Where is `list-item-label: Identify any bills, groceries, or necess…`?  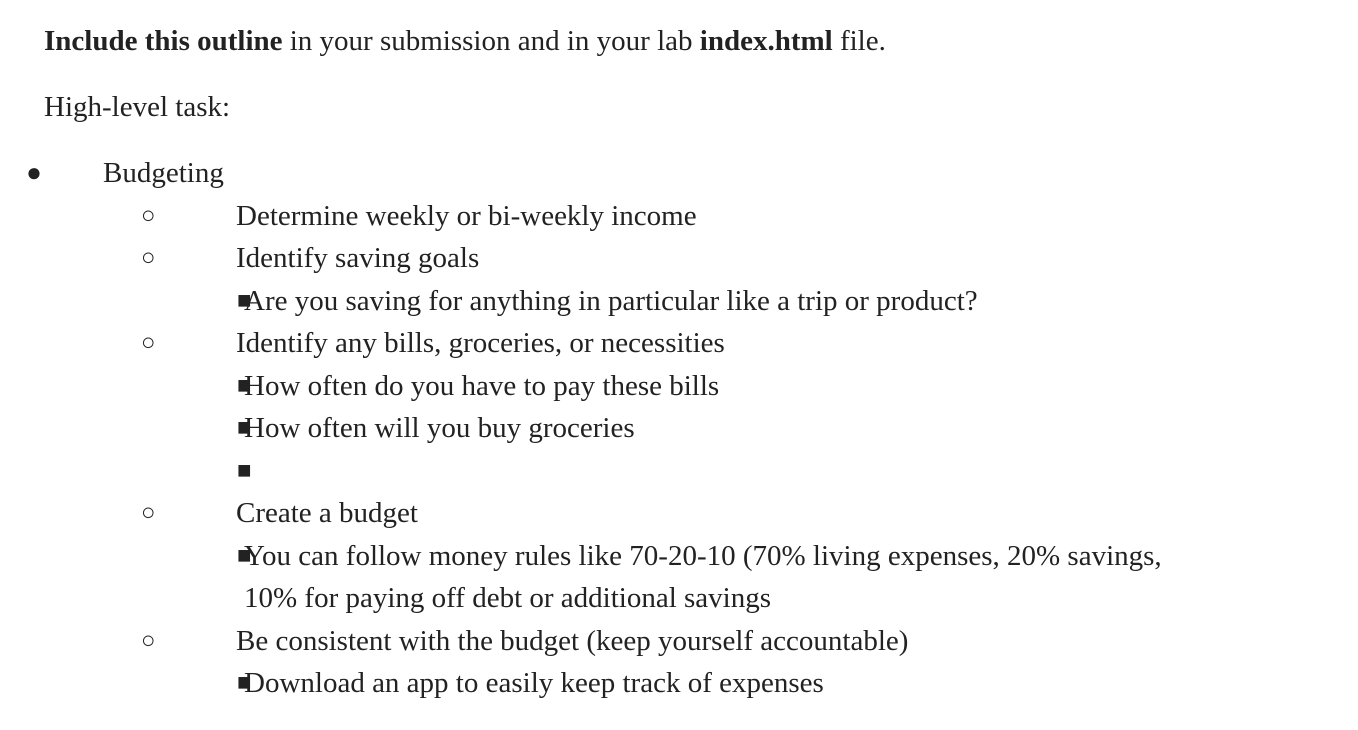
list-item-label: Identify any bills, groceries, or necess… is located at coordinates (480, 343).